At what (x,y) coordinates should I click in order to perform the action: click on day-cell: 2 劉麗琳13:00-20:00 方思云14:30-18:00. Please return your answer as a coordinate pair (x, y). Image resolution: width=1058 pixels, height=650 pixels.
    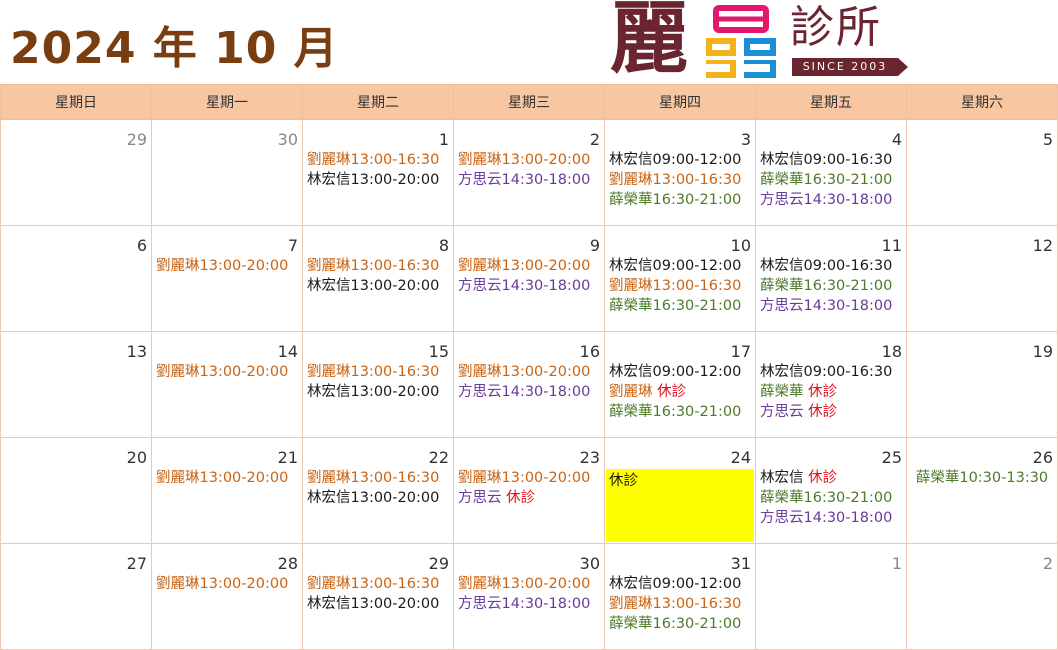
    Looking at the image, I should click on (529, 172).